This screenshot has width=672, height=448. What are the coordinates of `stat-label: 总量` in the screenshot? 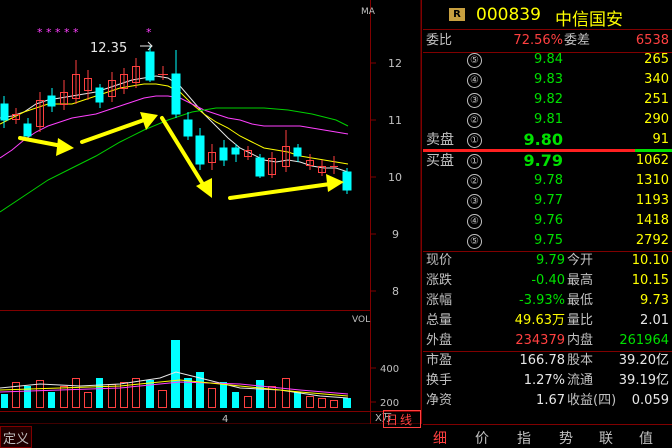 It's located at (439, 320).